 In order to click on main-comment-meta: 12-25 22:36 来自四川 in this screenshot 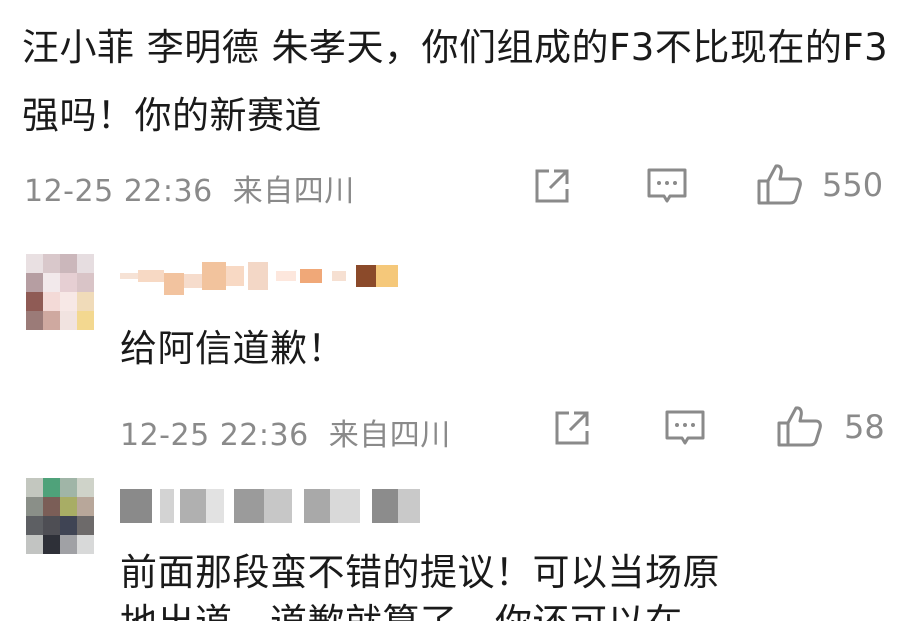, I will do `click(189, 188)`.